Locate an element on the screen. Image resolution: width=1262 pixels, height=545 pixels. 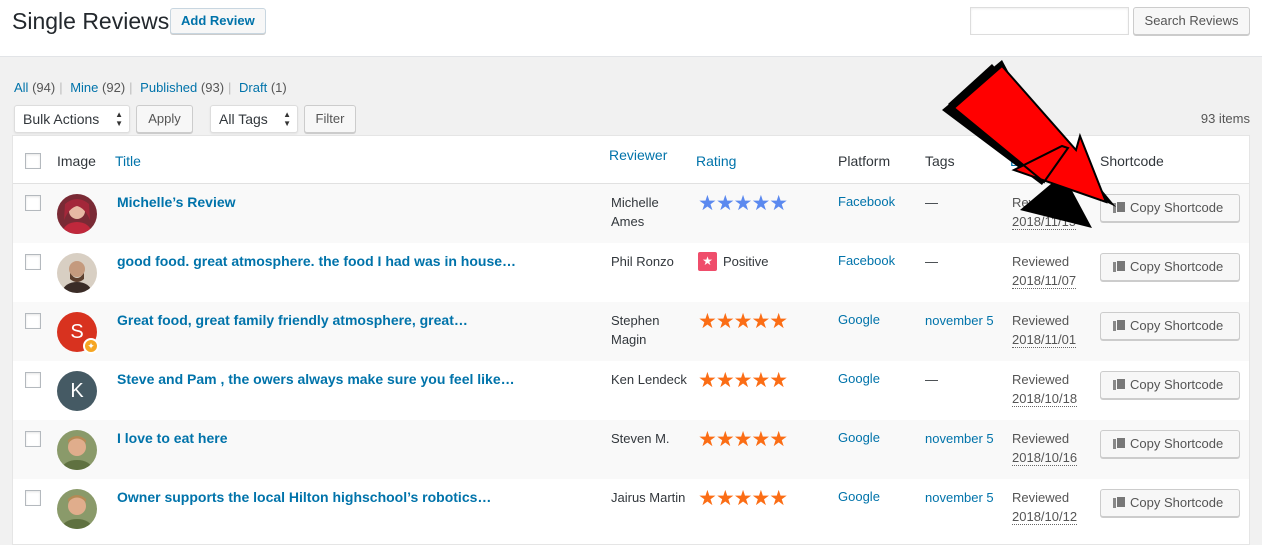
review-date-value: 2018/10/18 is located at coordinates (1045, 399).